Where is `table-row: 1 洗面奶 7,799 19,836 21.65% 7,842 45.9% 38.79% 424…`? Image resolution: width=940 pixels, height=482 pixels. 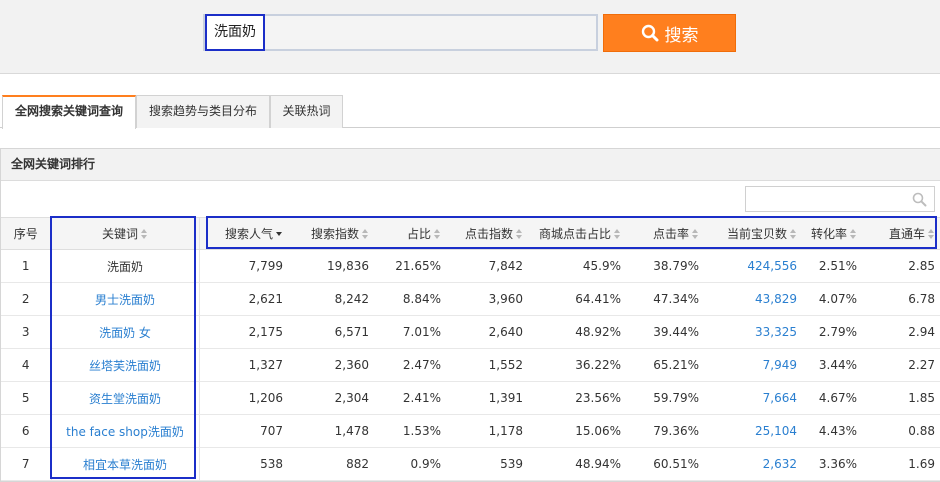 table-row: 1 洗面奶 7,799 19,836 21.65% 7,842 45.9% 38.79% 424… is located at coordinates (470, 266).